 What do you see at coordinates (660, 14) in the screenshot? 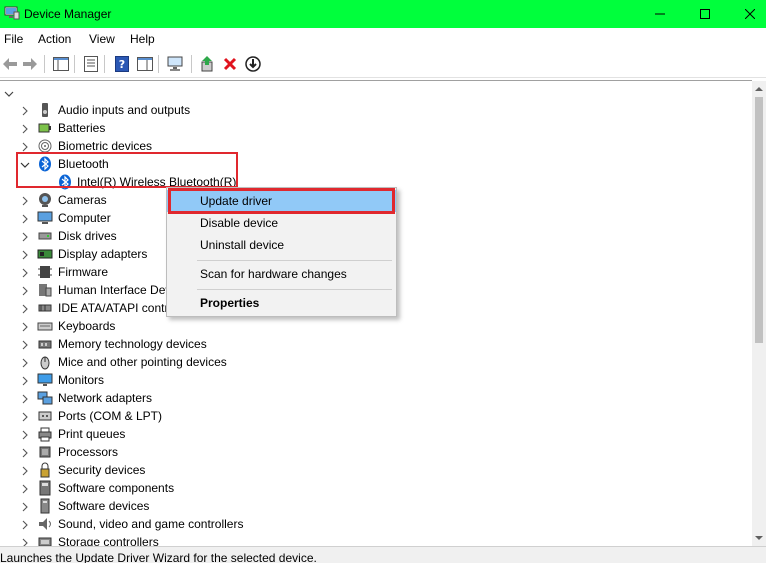
I see `minimize-button` at bounding box center [660, 14].